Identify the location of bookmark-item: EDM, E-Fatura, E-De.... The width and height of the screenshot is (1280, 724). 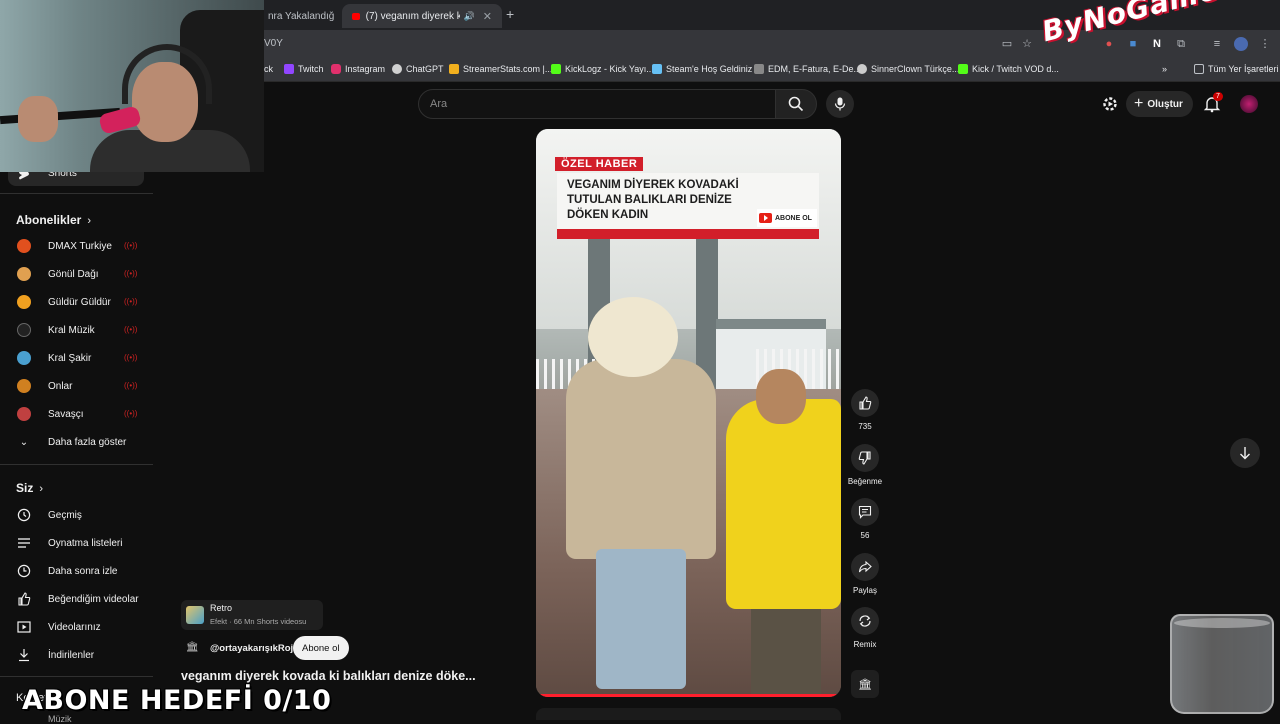
(807, 69).